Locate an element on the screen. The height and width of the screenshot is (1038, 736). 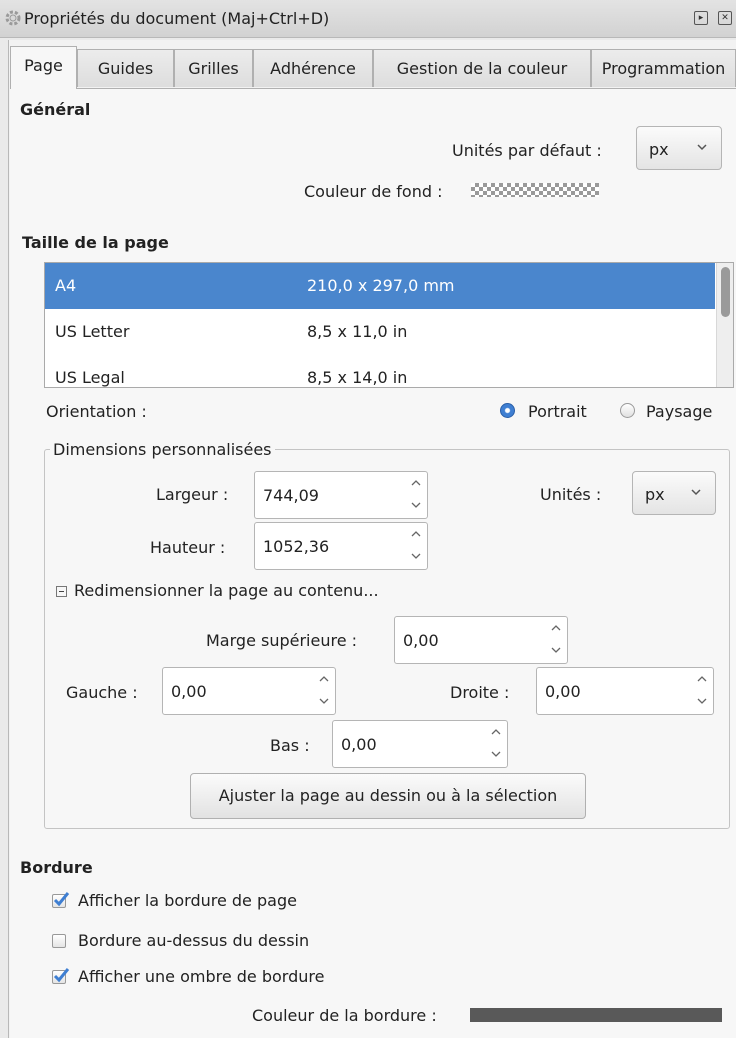
show-border-checkbox is located at coordinates (61, 900).